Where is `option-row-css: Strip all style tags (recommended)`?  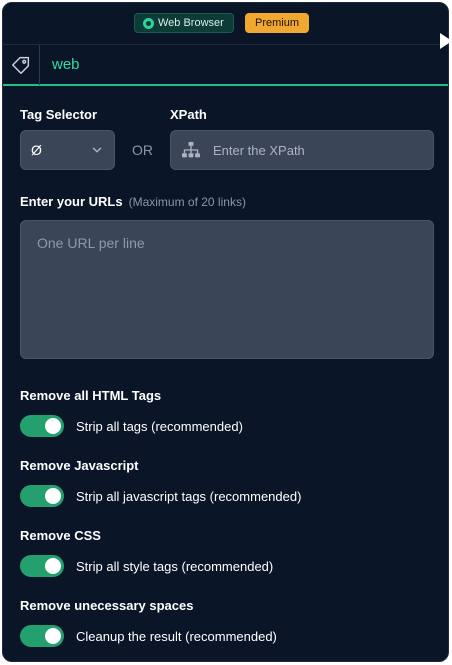
option-row-css: Strip all style tags (recommended) is located at coordinates (146, 566).